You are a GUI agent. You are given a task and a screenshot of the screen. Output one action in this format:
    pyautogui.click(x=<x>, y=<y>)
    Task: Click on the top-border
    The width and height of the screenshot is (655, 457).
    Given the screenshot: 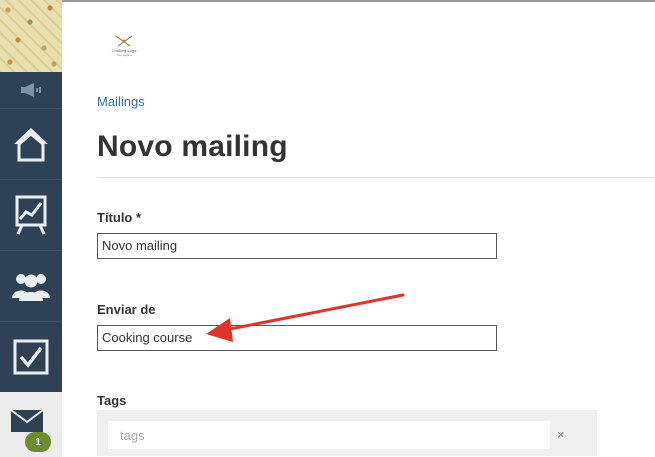 What is the action you would take?
    pyautogui.click(x=327, y=1)
    